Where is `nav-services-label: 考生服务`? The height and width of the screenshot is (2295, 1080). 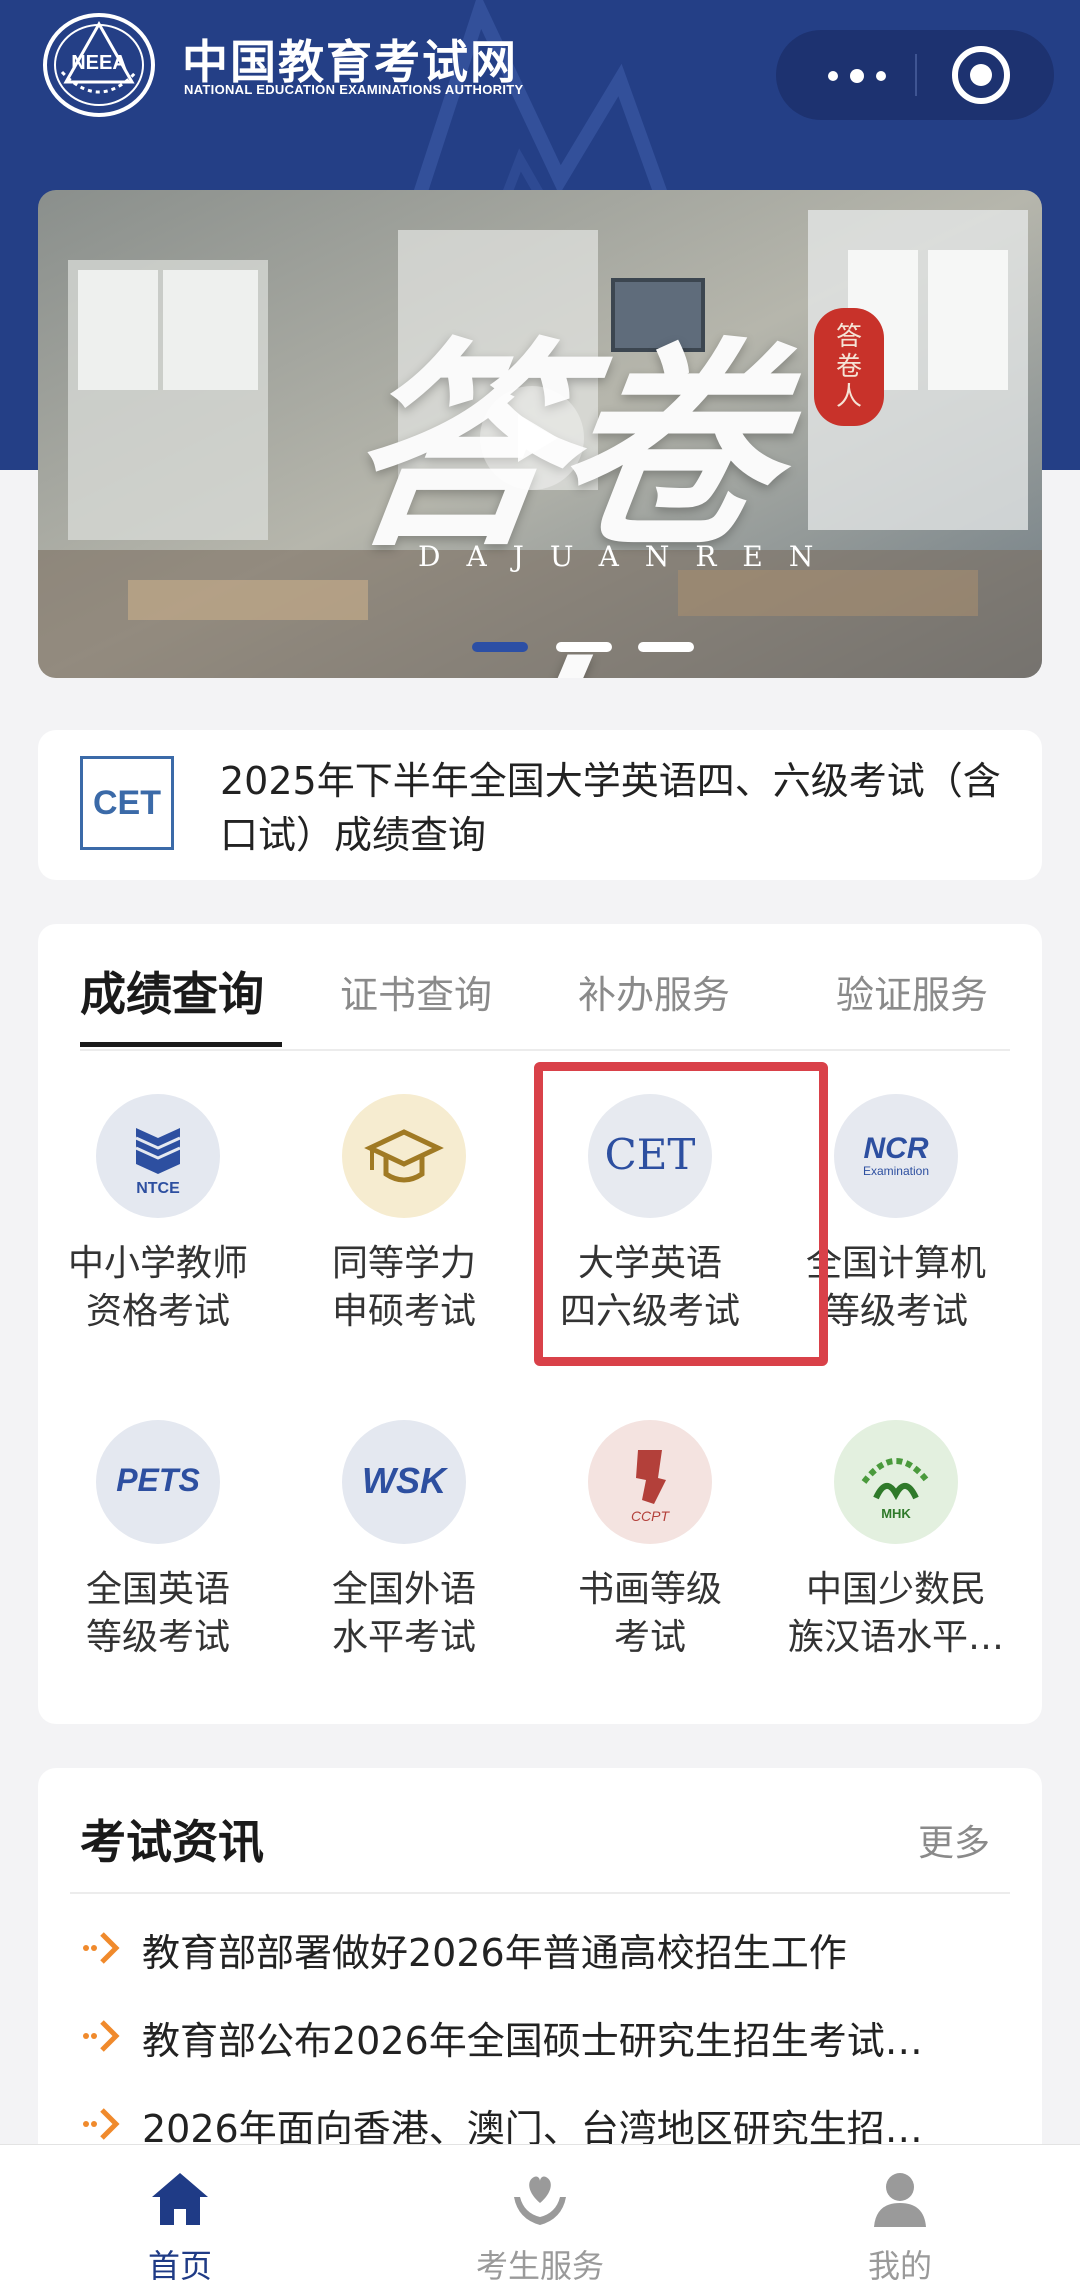 nav-services-label: 考生服务 is located at coordinates (539, 2266).